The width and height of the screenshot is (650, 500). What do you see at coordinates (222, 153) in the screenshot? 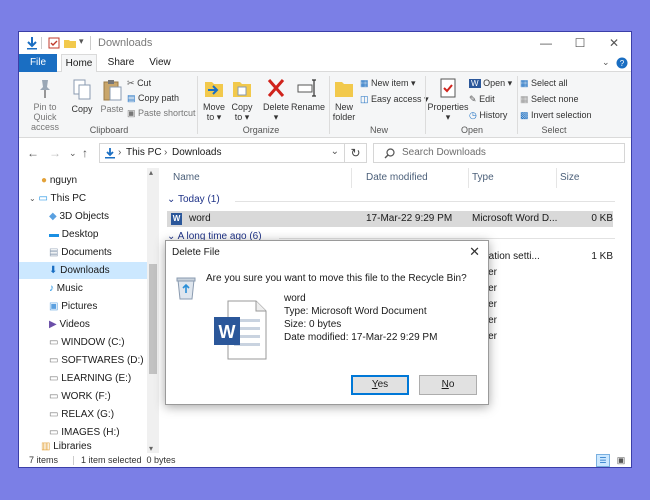
I see `address-bar: › This PC › Downloads ⌄` at bounding box center [222, 153].